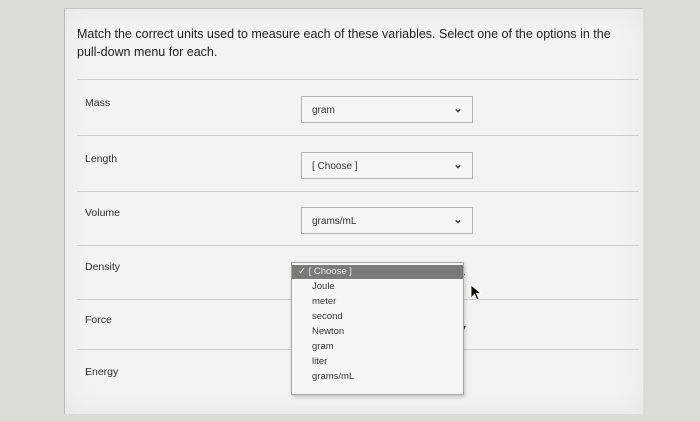 The height and width of the screenshot is (421, 700). Describe the element at coordinates (328, 332) in the screenshot. I see `dropdown-option: Newton` at that location.